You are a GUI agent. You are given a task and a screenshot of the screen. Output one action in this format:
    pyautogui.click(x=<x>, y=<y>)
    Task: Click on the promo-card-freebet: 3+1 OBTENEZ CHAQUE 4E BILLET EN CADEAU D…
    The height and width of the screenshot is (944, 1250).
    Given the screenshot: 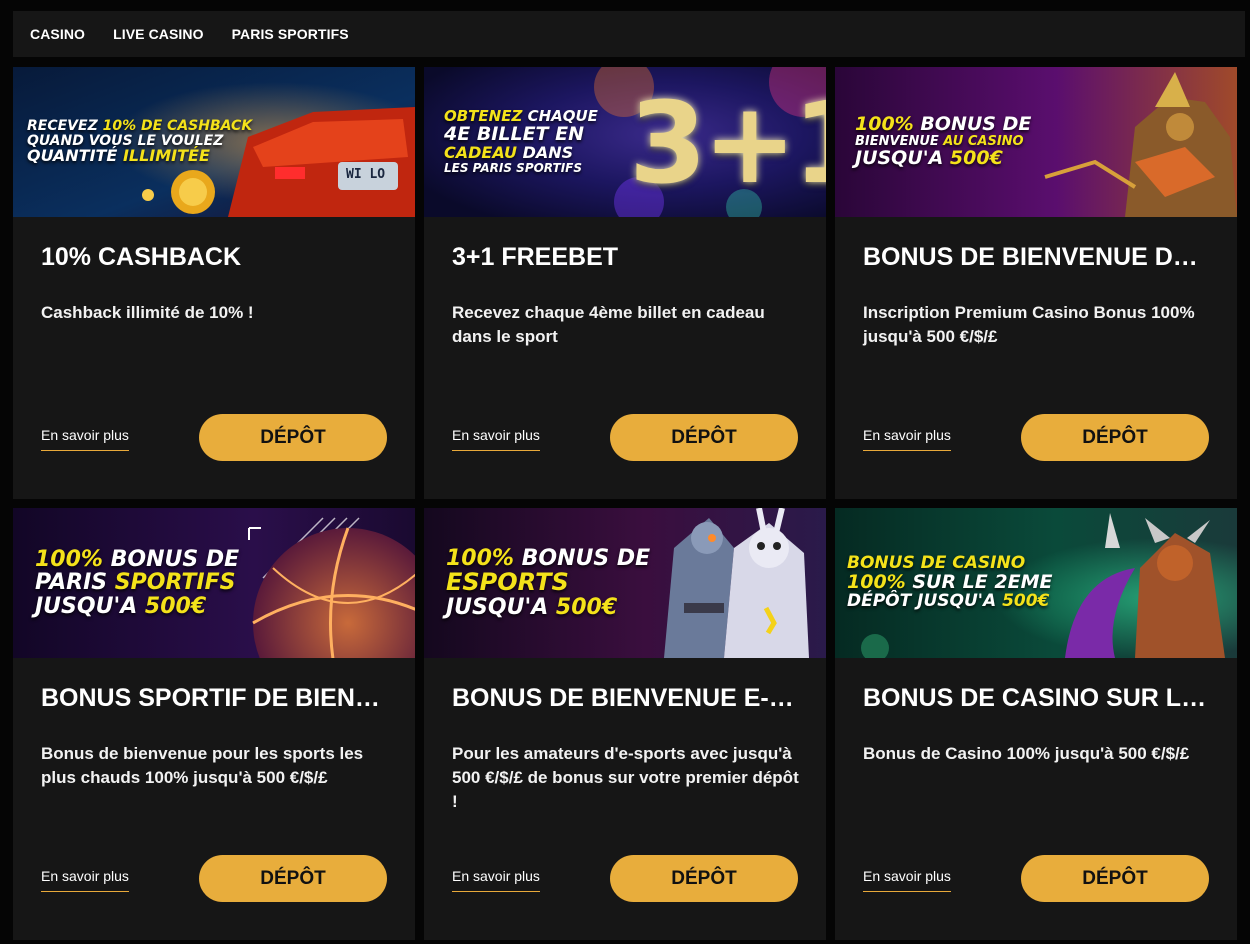 What is the action you would take?
    pyautogui.click(x=625, y=283)
    